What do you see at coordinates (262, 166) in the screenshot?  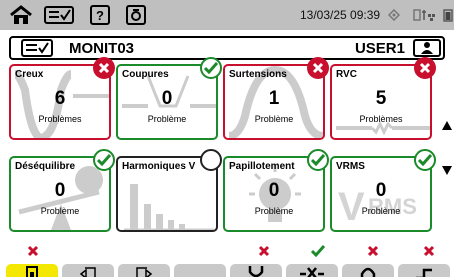 I see `card-title: Papillotement` at bounding box center [262, 166].